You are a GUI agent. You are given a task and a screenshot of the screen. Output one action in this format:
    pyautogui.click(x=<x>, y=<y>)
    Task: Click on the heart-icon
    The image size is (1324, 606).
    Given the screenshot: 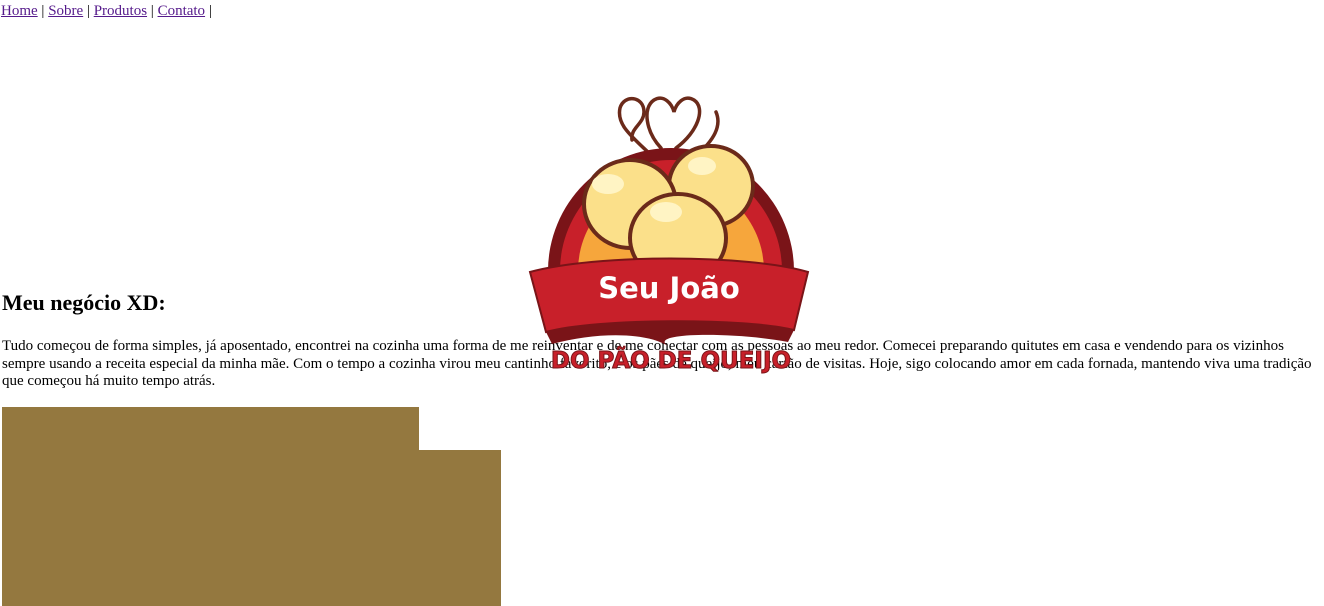 What is the action you would take?
    pyautogui.click(x=673, y=123)
    